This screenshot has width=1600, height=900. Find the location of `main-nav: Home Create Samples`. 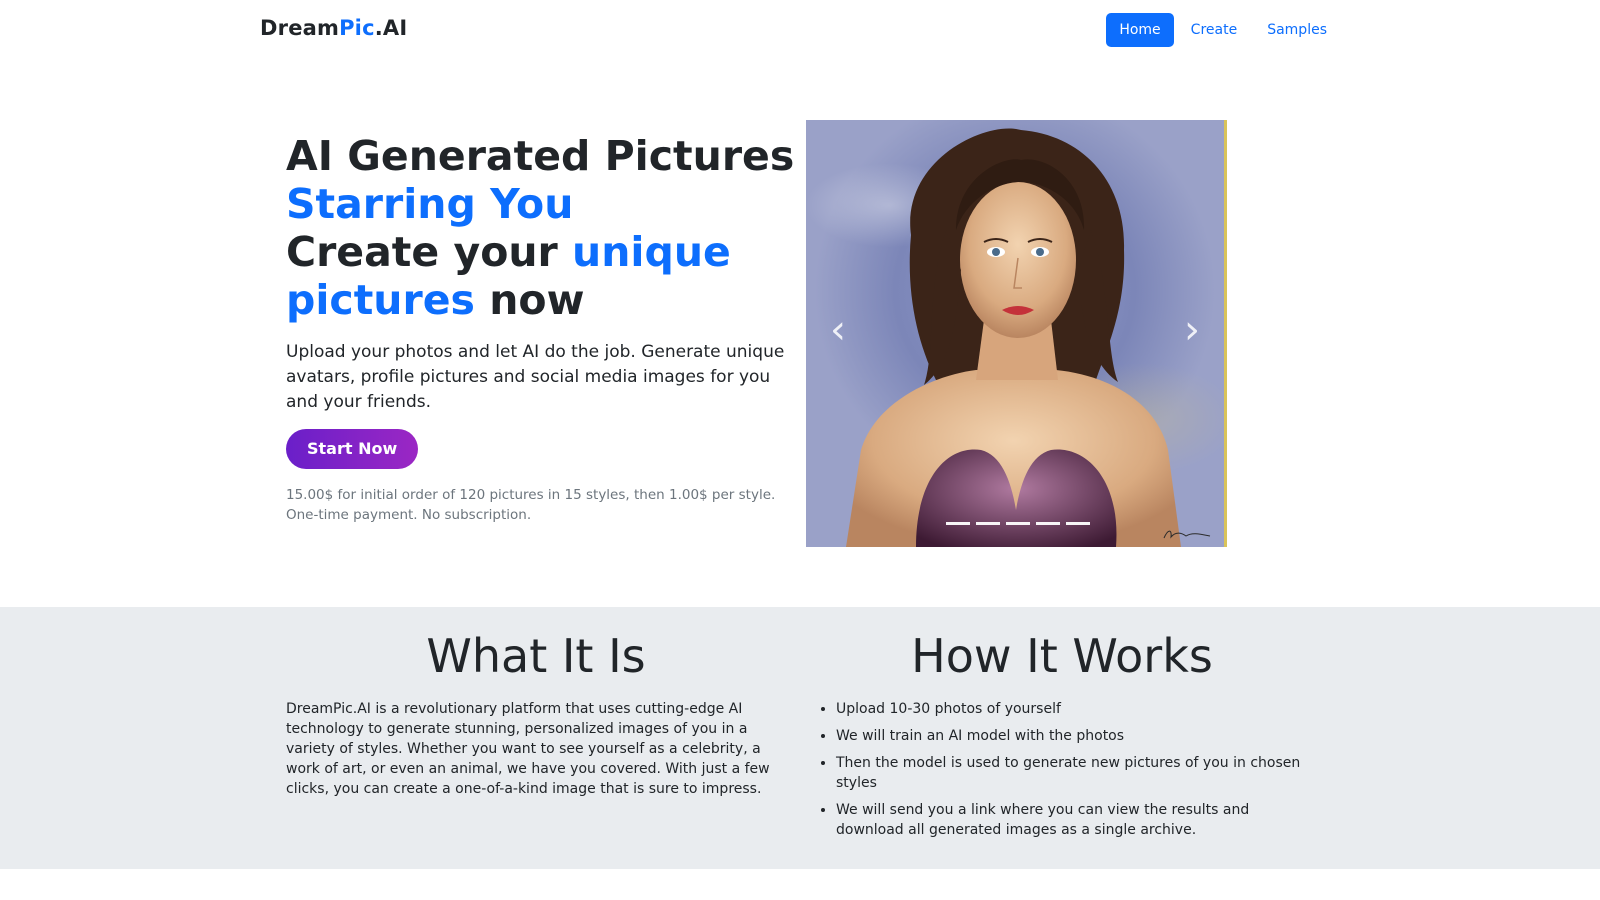

main-nav: Home Create Samples is located at coordinates (1223, 30).